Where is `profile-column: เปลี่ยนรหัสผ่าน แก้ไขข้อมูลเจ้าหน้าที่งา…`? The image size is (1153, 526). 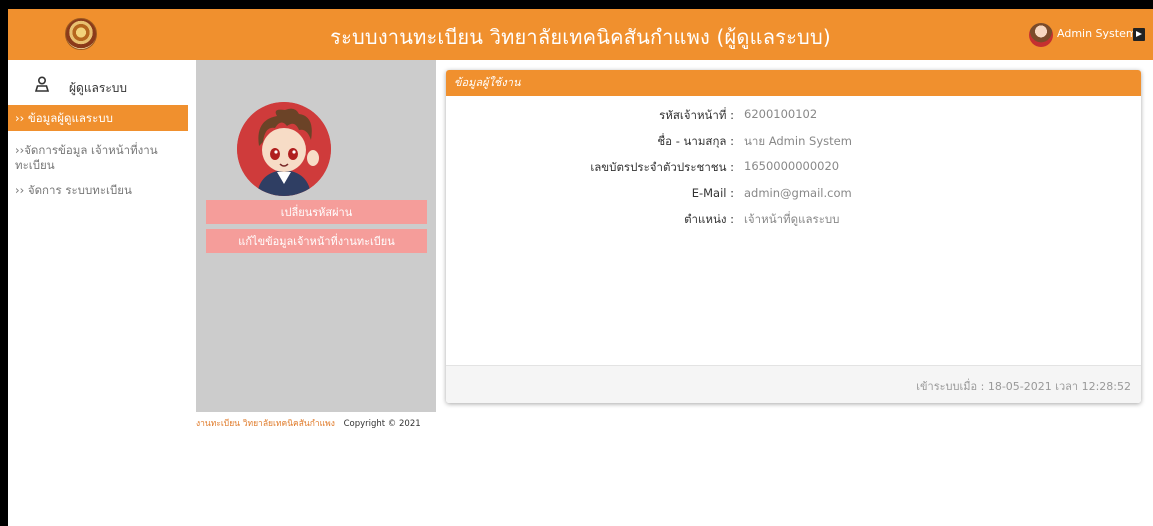
profile-column: เปลี่ยนรหัสผ่าน แก้ไขข้อมูลเจ้าหน้าที่งา… is located at coordinates (316, 236).